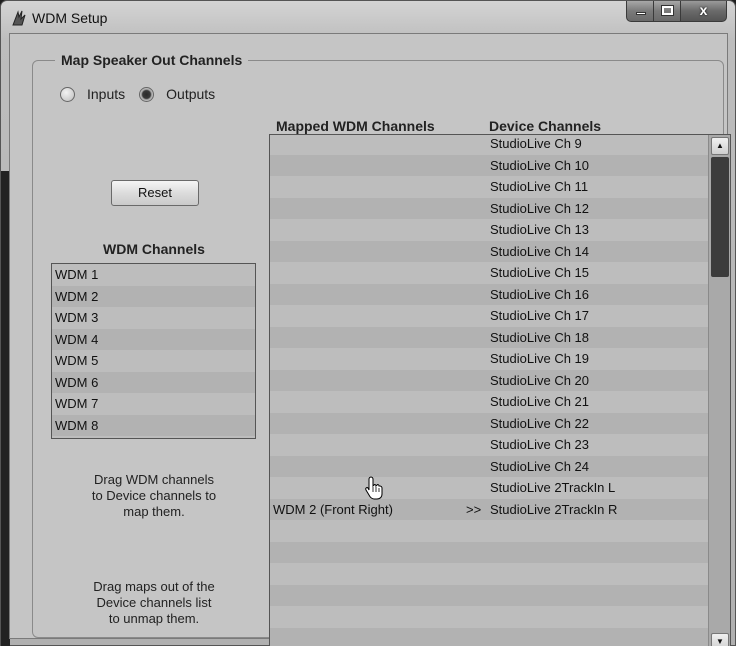 The width and height of the screenshot is (736, 646). What do you see at coordinates (539, 401) in the screenshot?
I see `device-channel-cell: StudioLive Ch 21` at bounding box center [539, 401].